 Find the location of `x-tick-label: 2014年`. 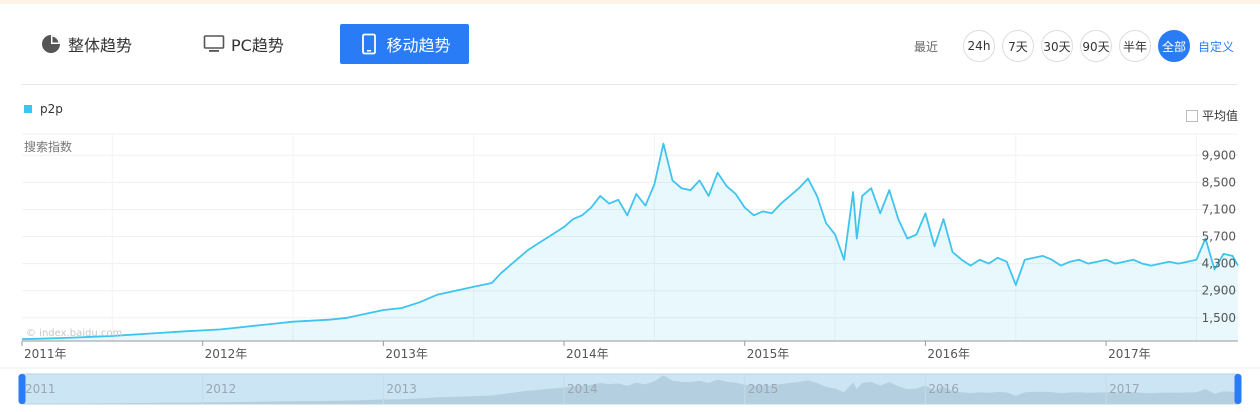

x-tick-label: 2014年 is located at coordinates (587, 354).